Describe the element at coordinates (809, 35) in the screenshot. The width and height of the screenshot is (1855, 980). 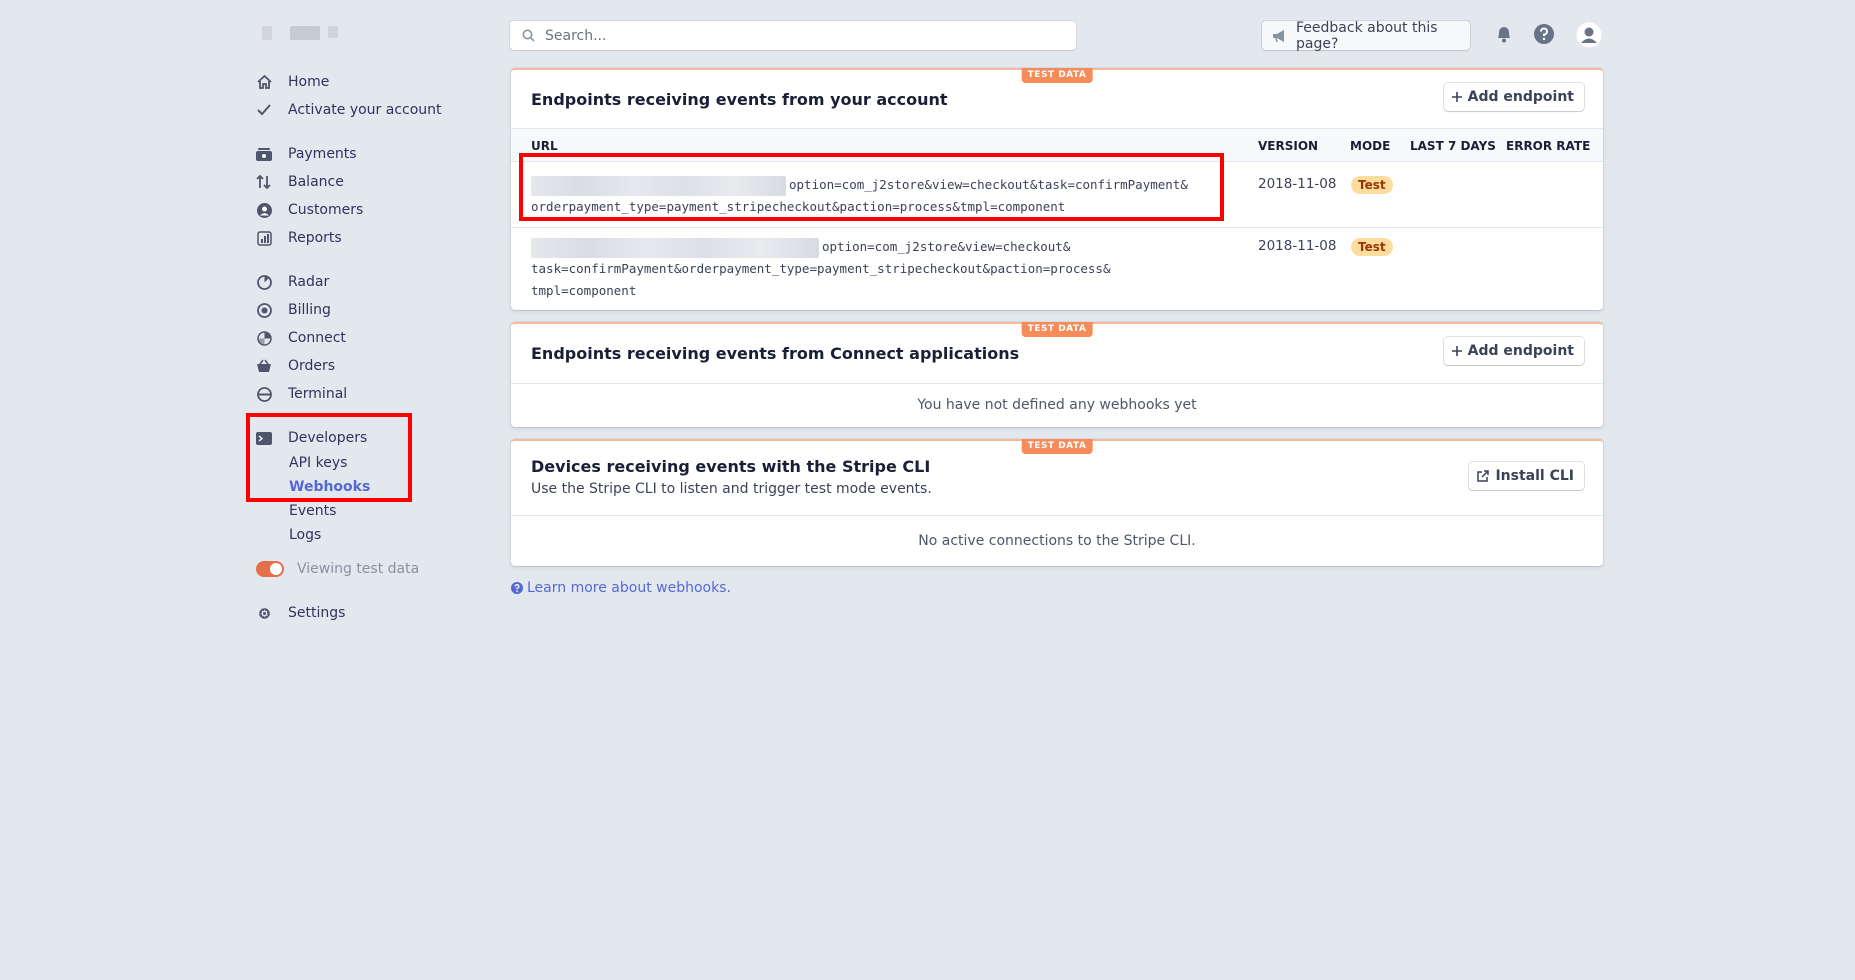
I see `search-input` at that location.